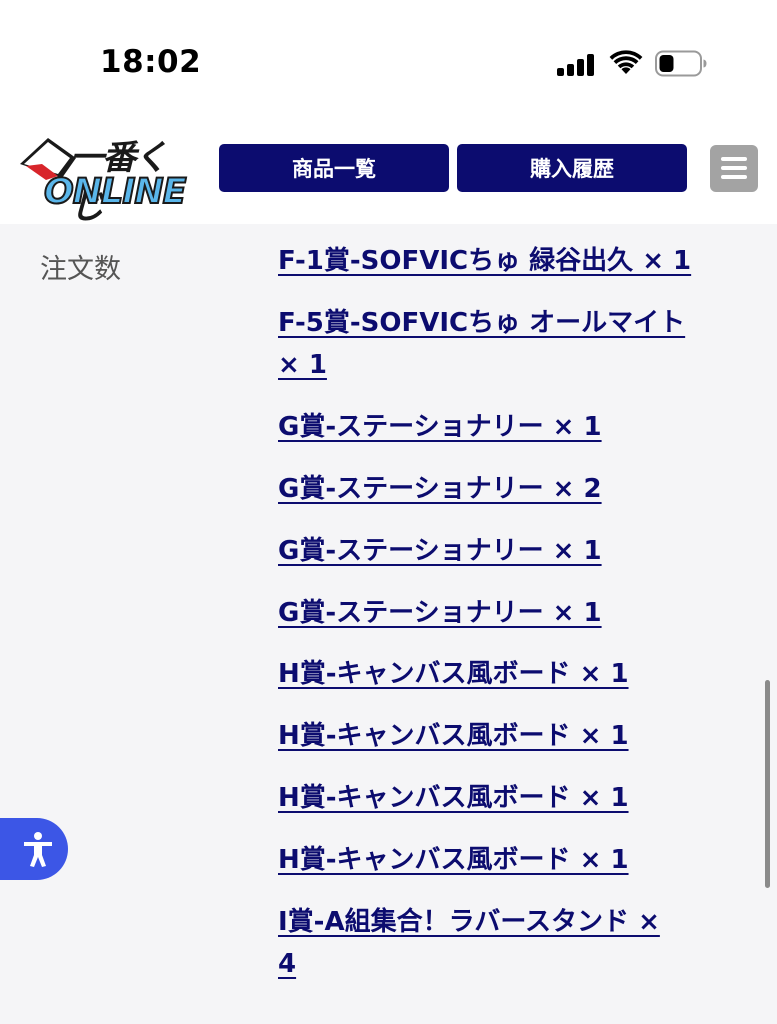 The height and width of the screenshot is (1024, 777). Describe the element at coordinates (287, 964) in the screenshot. I see `order-item-link-continued: 4` at that location.